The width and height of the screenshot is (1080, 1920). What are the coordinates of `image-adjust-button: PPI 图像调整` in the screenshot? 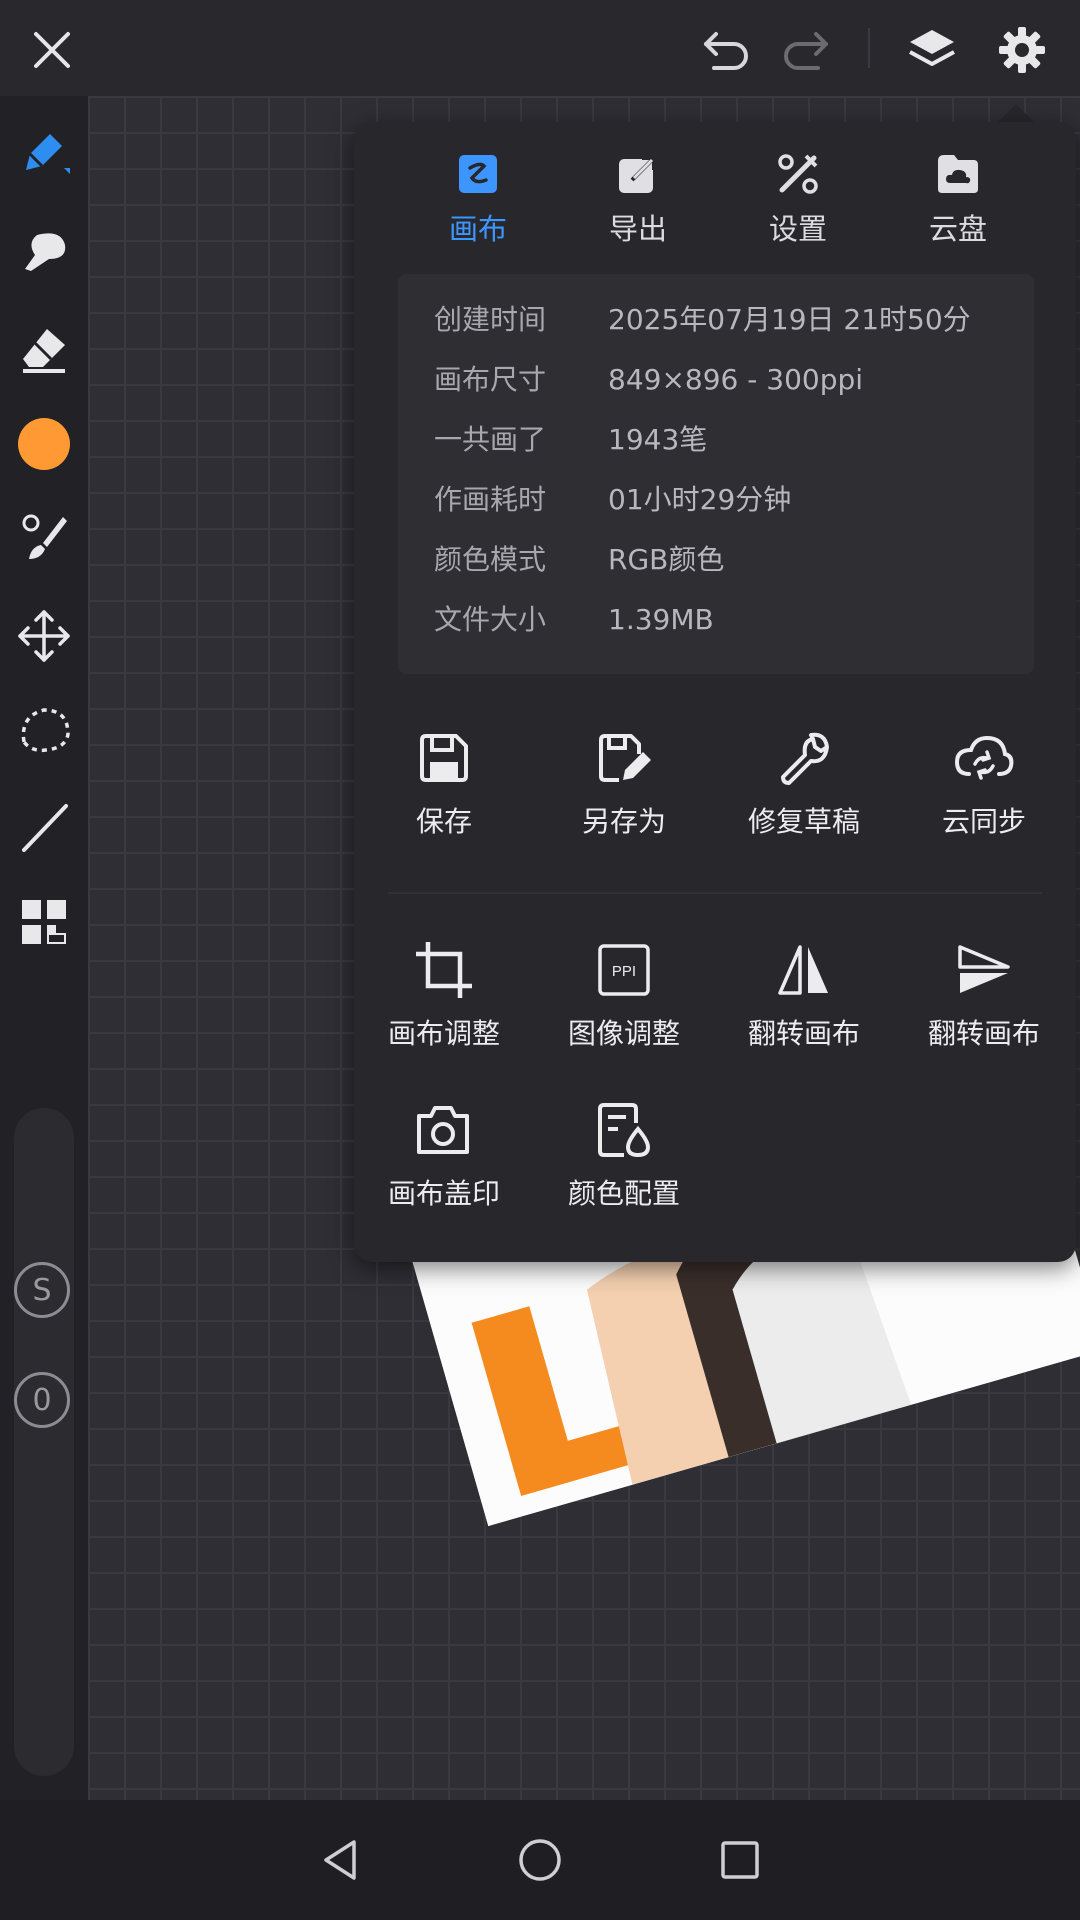 It's located at (624, 995).